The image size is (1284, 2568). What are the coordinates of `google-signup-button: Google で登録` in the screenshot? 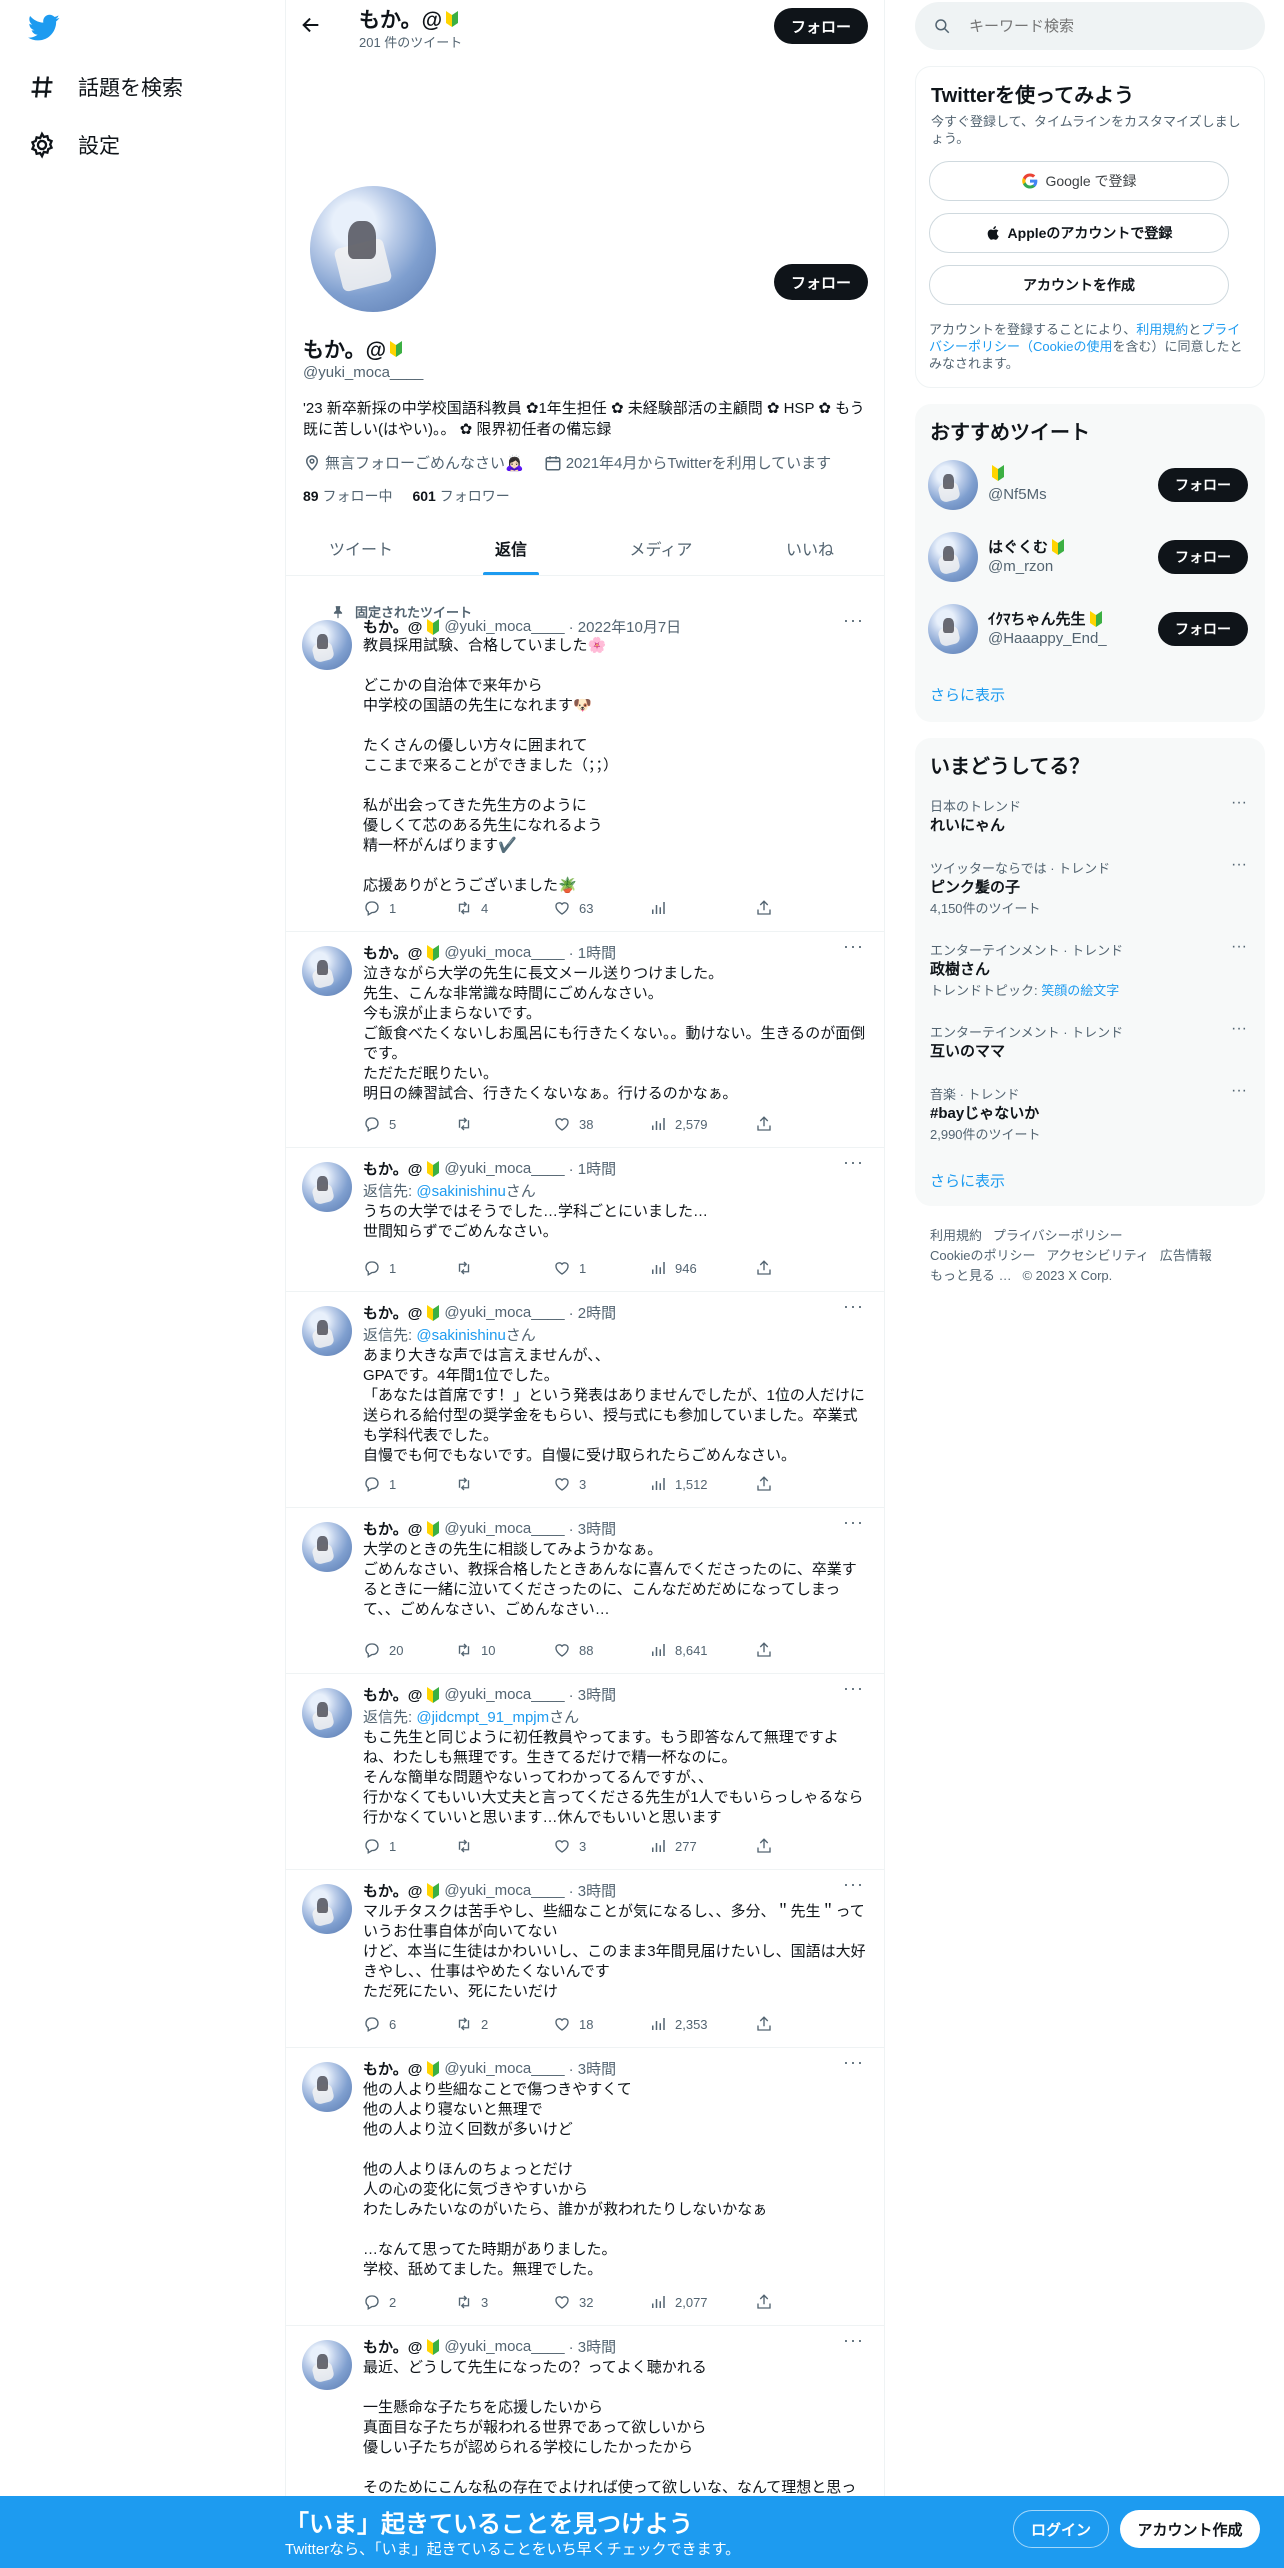 It's located at (1079, 181).